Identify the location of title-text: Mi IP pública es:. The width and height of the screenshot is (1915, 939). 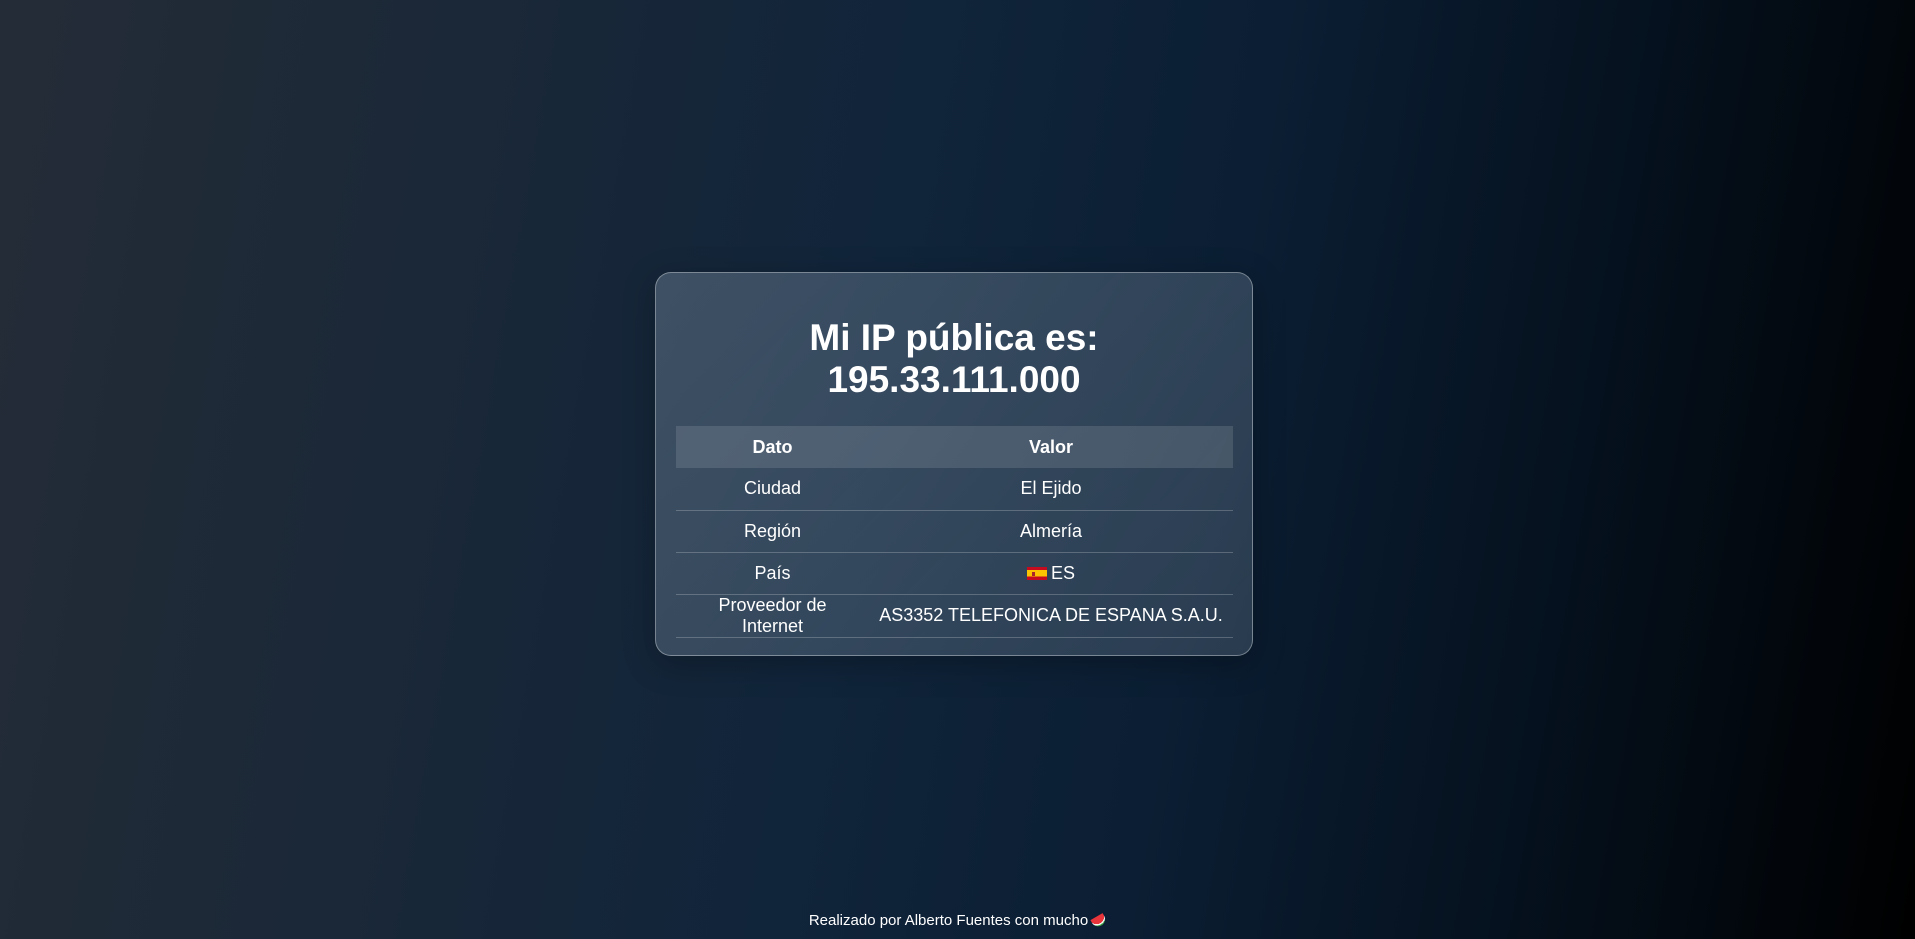
(954, 337).